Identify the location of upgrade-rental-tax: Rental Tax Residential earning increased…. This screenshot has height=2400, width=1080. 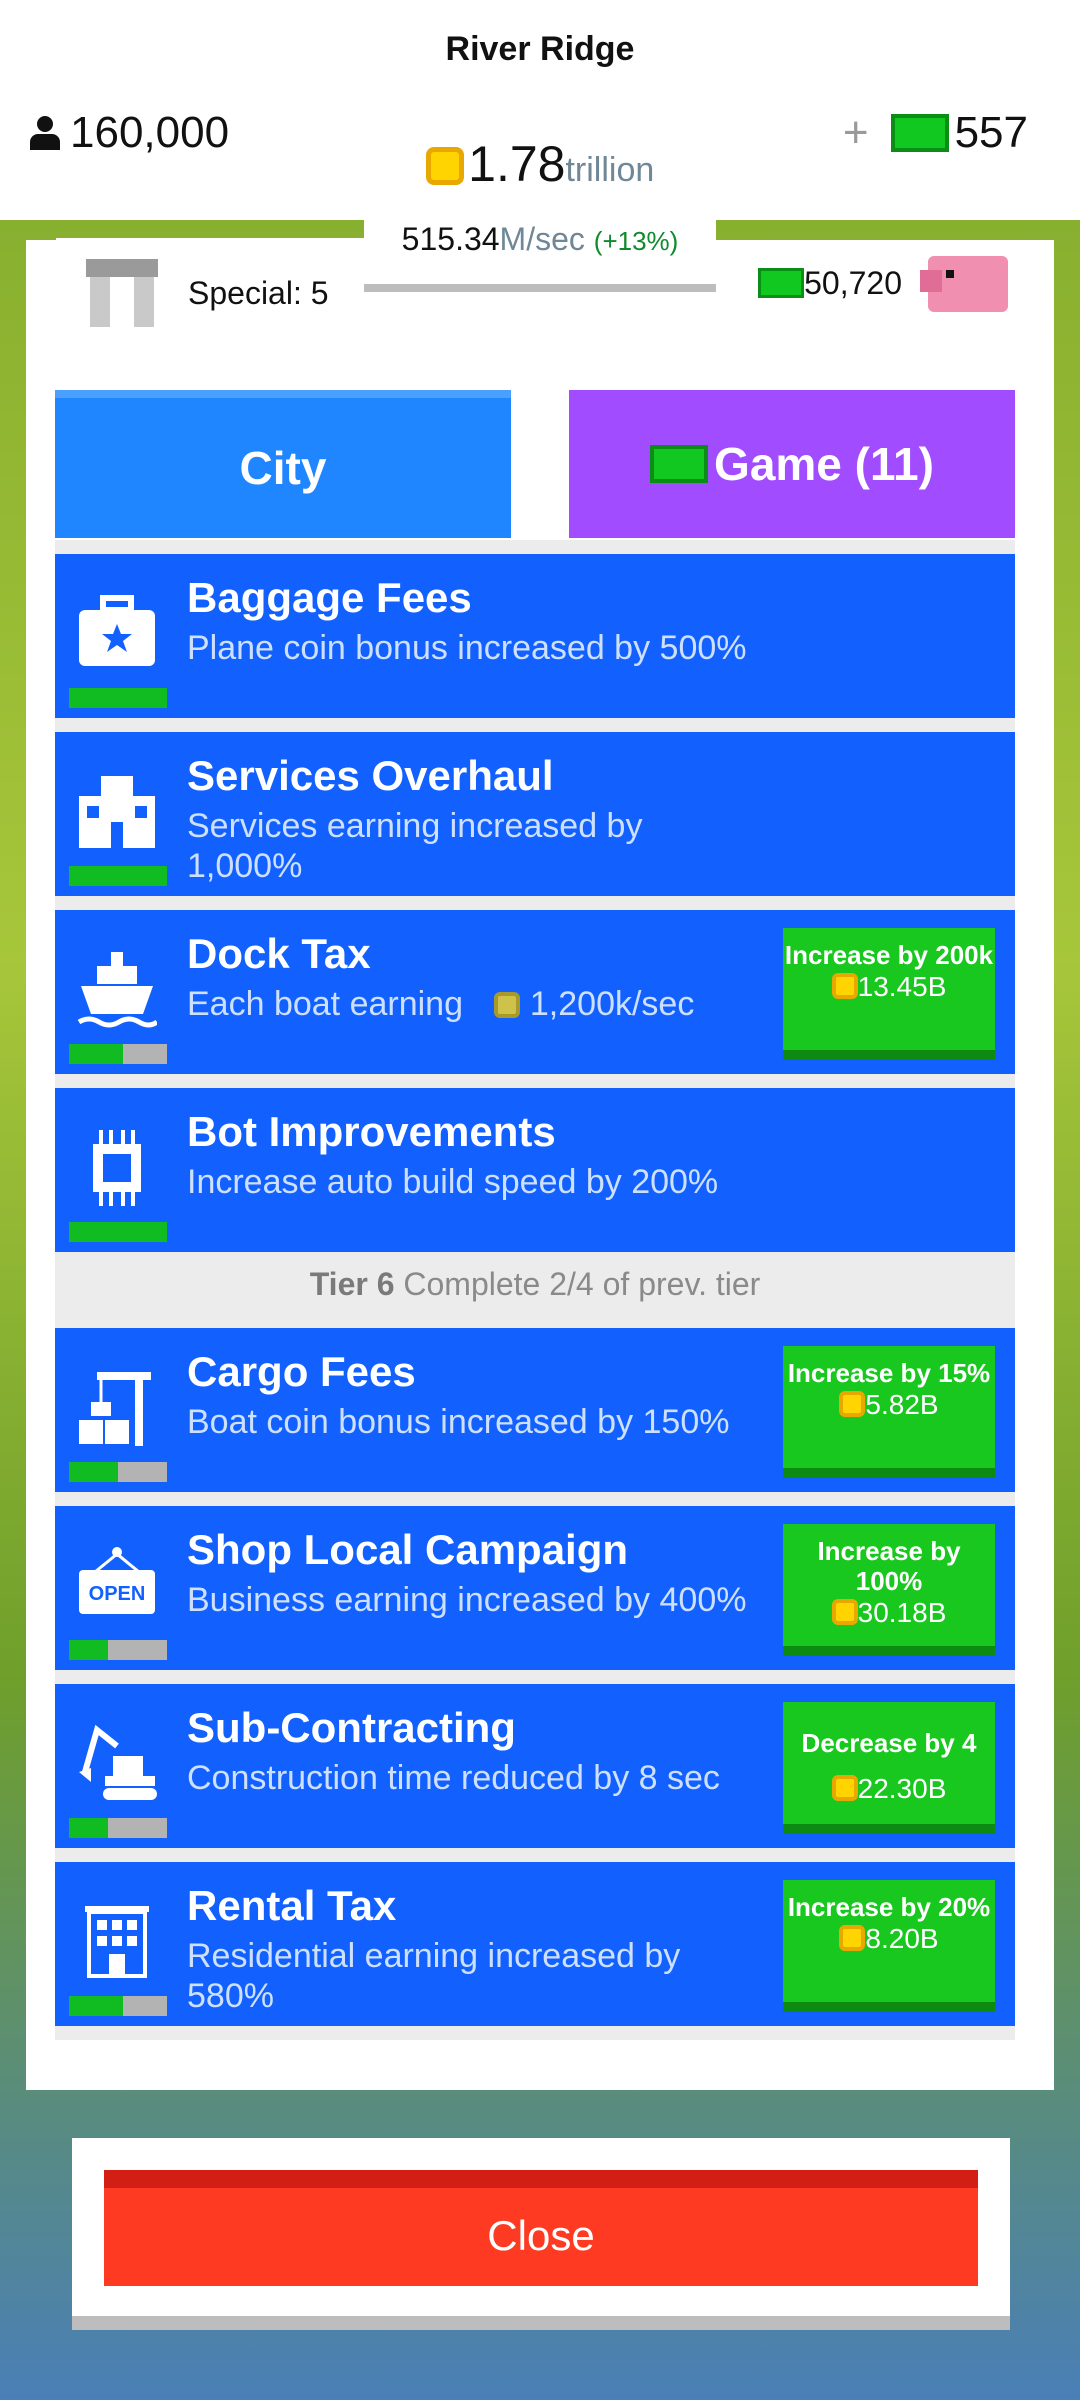
(535, 1944).